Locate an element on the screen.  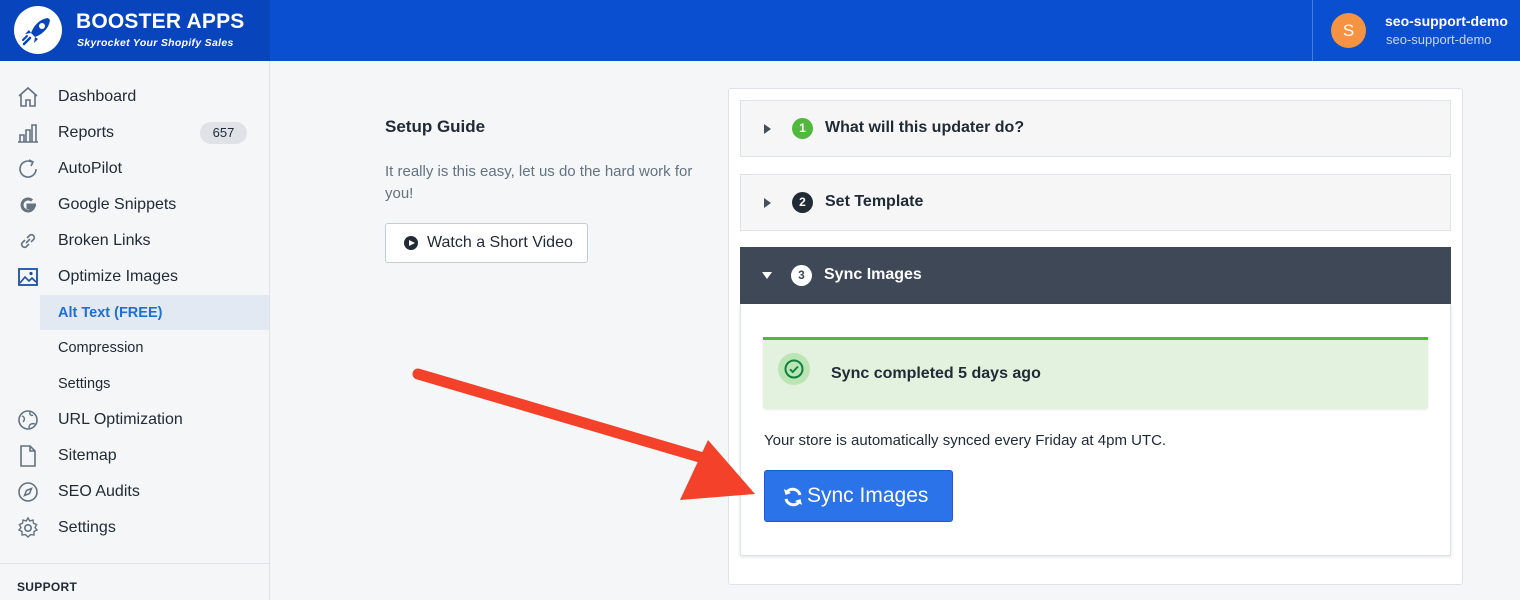
sidebar-subitem-label: Settings is located at coordinates (84, 384).